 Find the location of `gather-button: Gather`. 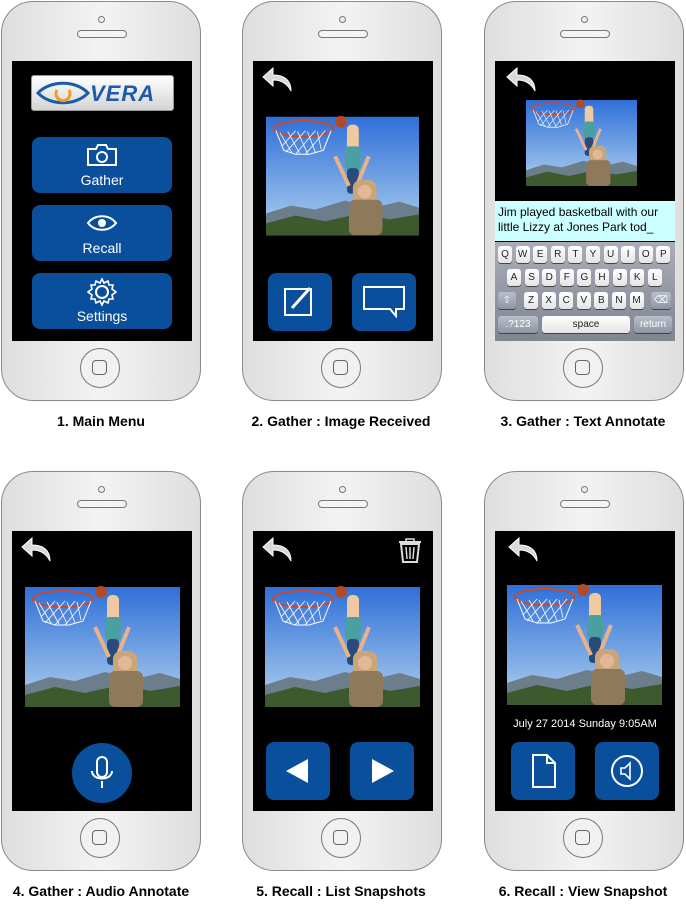

gather-button: Gather is located at coordinates (102, 165).